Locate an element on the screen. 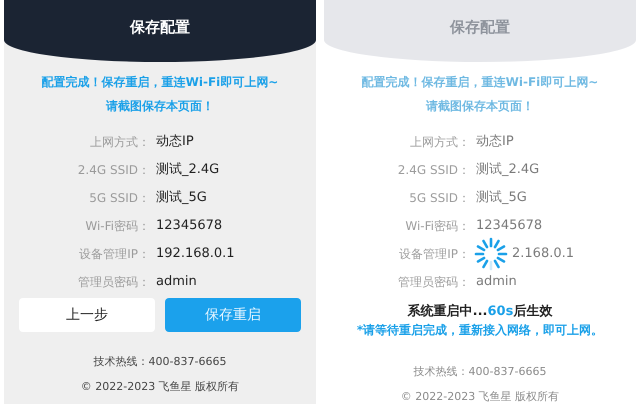 This screenshot has height=404, width=640. restart-note: *请等待重启完成，重新接入网络，即可上网。 is located at coordinates (480, 330).